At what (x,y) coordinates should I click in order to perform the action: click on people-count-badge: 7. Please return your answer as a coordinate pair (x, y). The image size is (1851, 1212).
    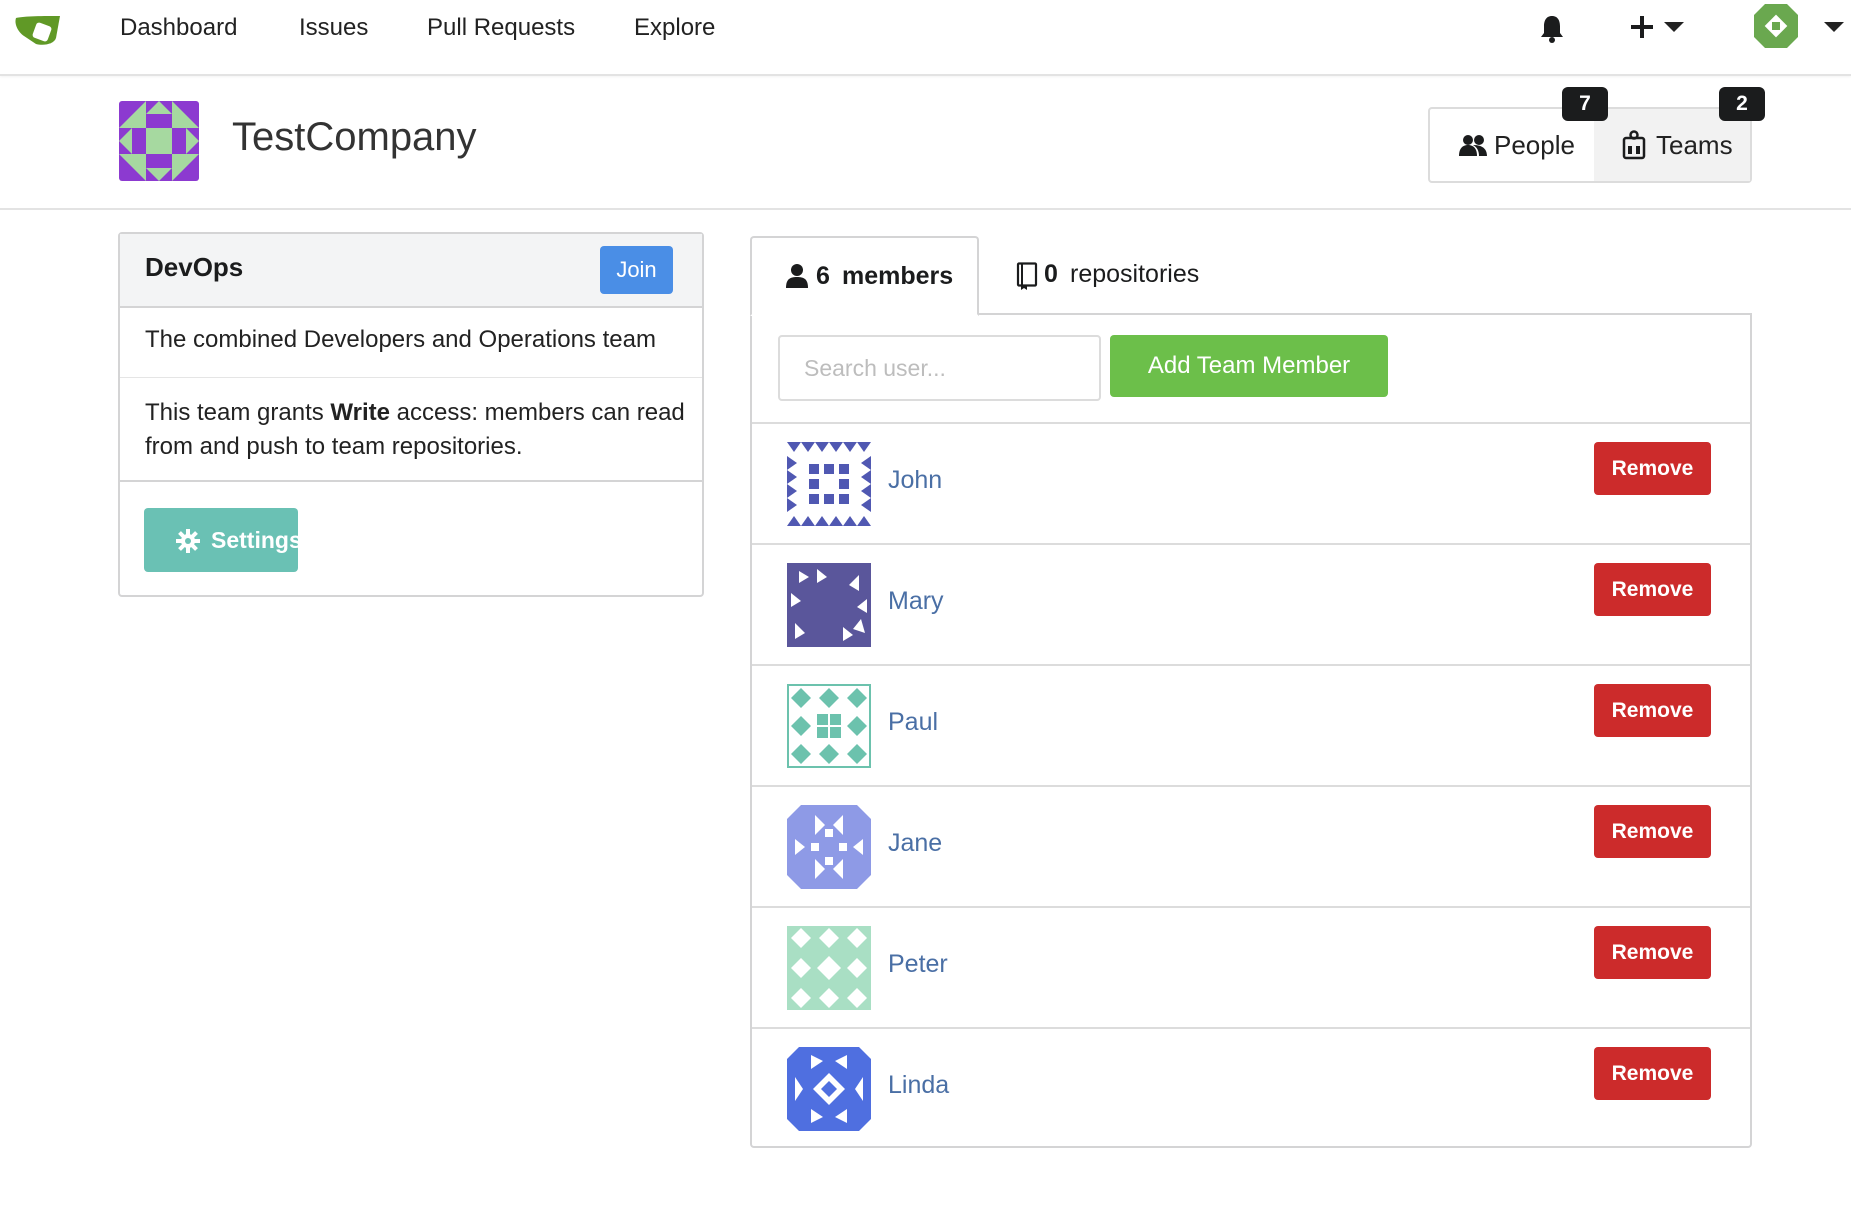
    Looking at the image, I should click on (1585, 104).